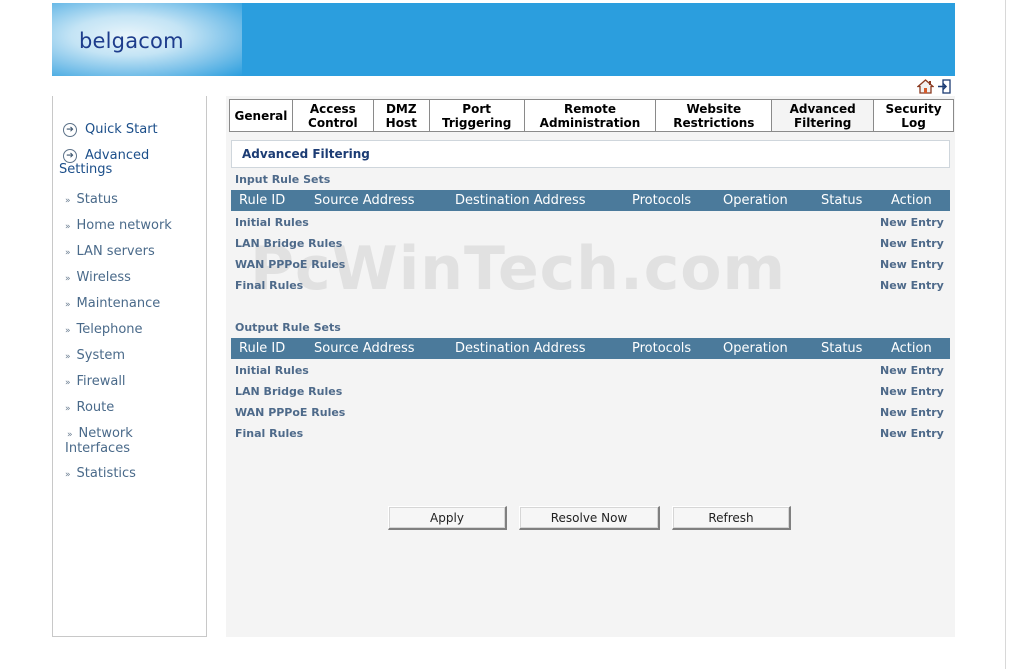 Image resolution: width=1022 pixels, height=669 pixels. Describe the element at coordinates (124, 225) in the screenshot. I see `sidebar-item-label: Home network` at that location.